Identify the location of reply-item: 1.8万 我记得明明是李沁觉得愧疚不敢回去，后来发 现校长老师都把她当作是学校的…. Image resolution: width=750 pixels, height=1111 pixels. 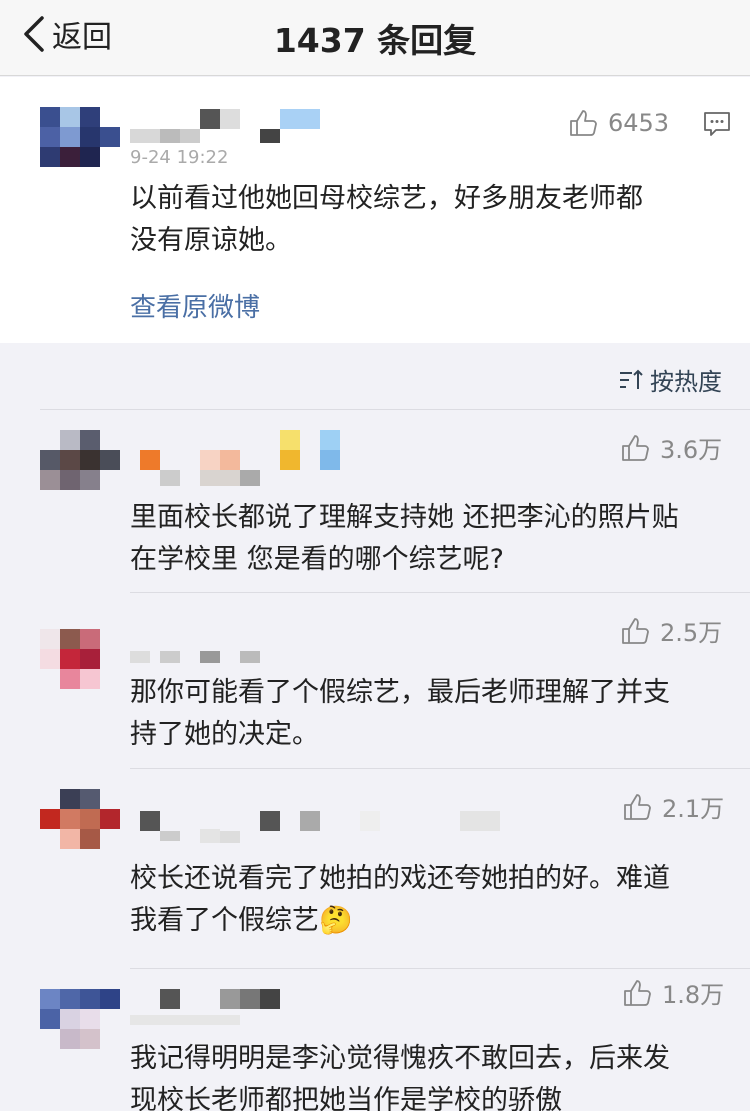
(375, 1040).